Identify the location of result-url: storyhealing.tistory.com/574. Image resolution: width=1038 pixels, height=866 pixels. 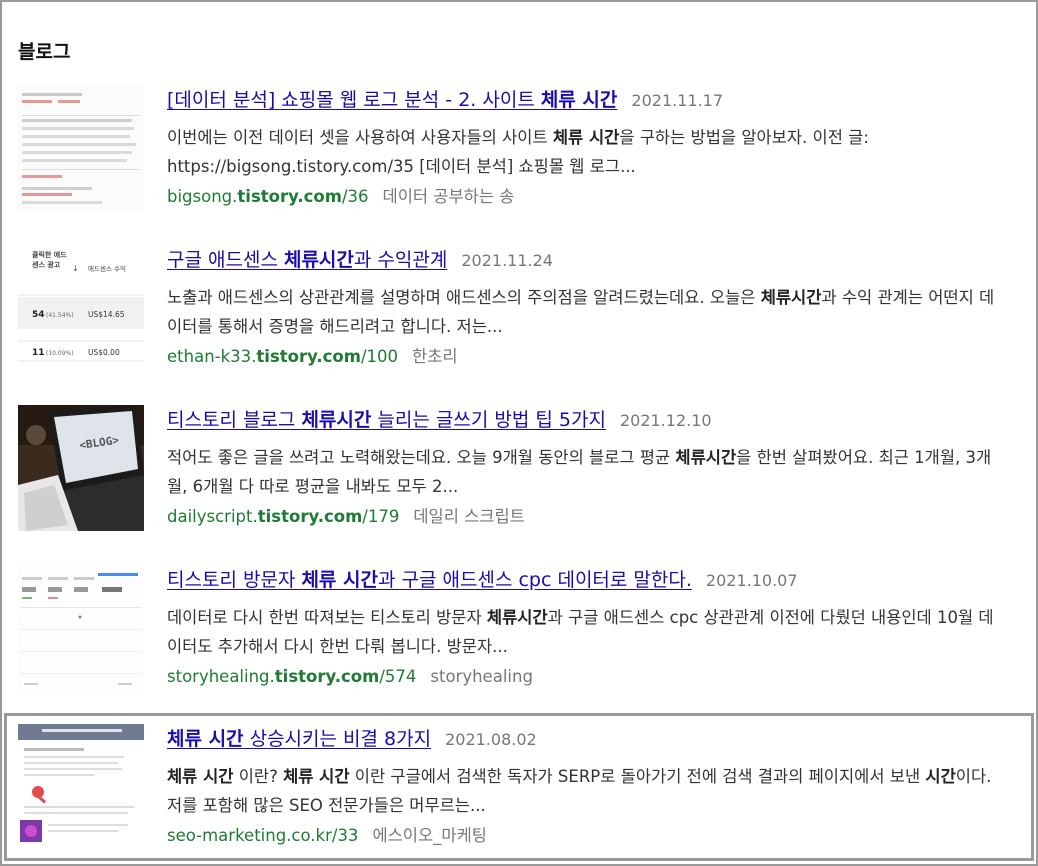
(291, 676).